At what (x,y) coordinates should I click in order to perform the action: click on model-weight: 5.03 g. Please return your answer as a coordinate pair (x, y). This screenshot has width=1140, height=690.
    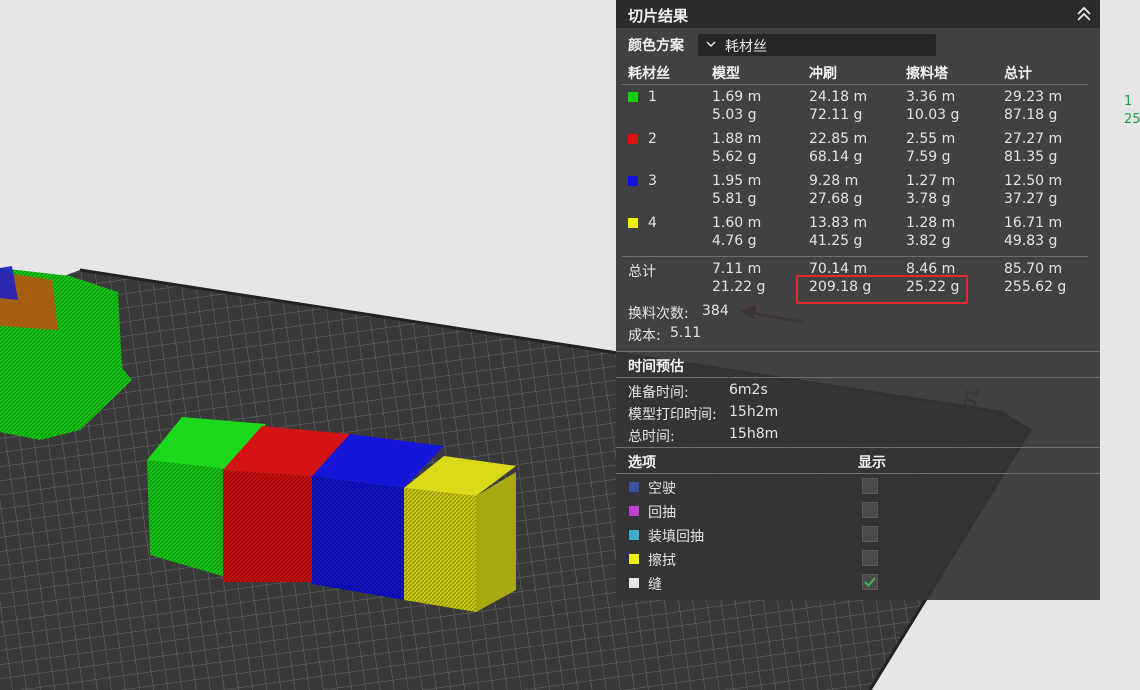
    Looking at the image, I should click on (734, 115).